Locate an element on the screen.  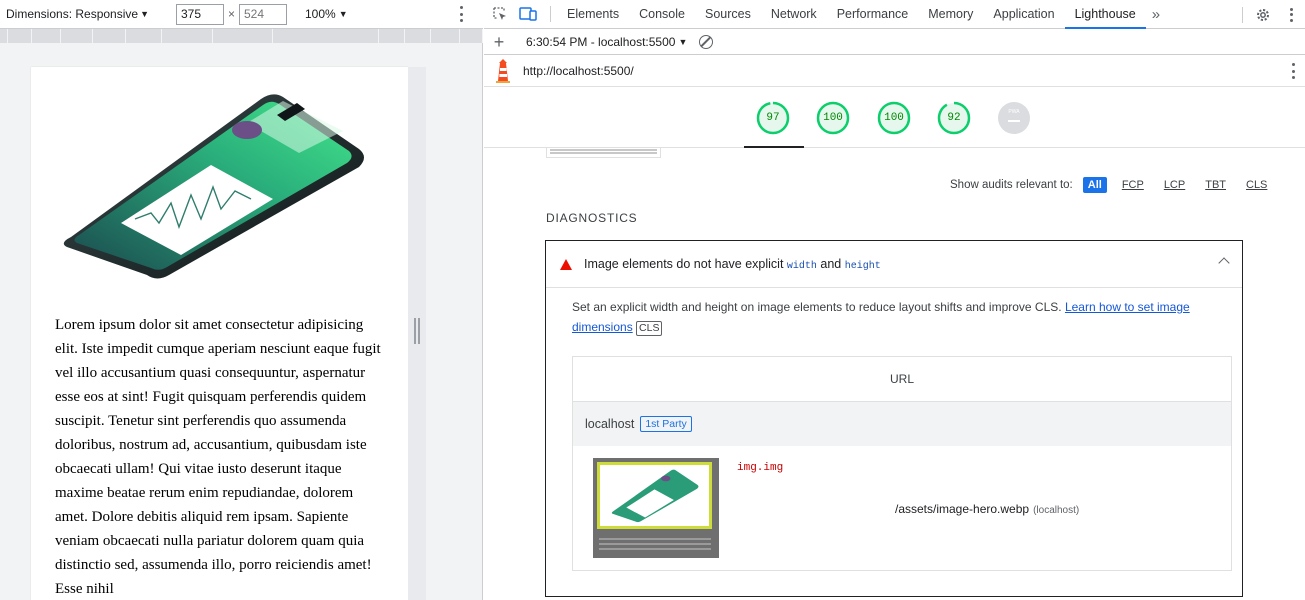
dimensions-select: Dimensions: Responsive ▼ is located at coordinates (77, 14).